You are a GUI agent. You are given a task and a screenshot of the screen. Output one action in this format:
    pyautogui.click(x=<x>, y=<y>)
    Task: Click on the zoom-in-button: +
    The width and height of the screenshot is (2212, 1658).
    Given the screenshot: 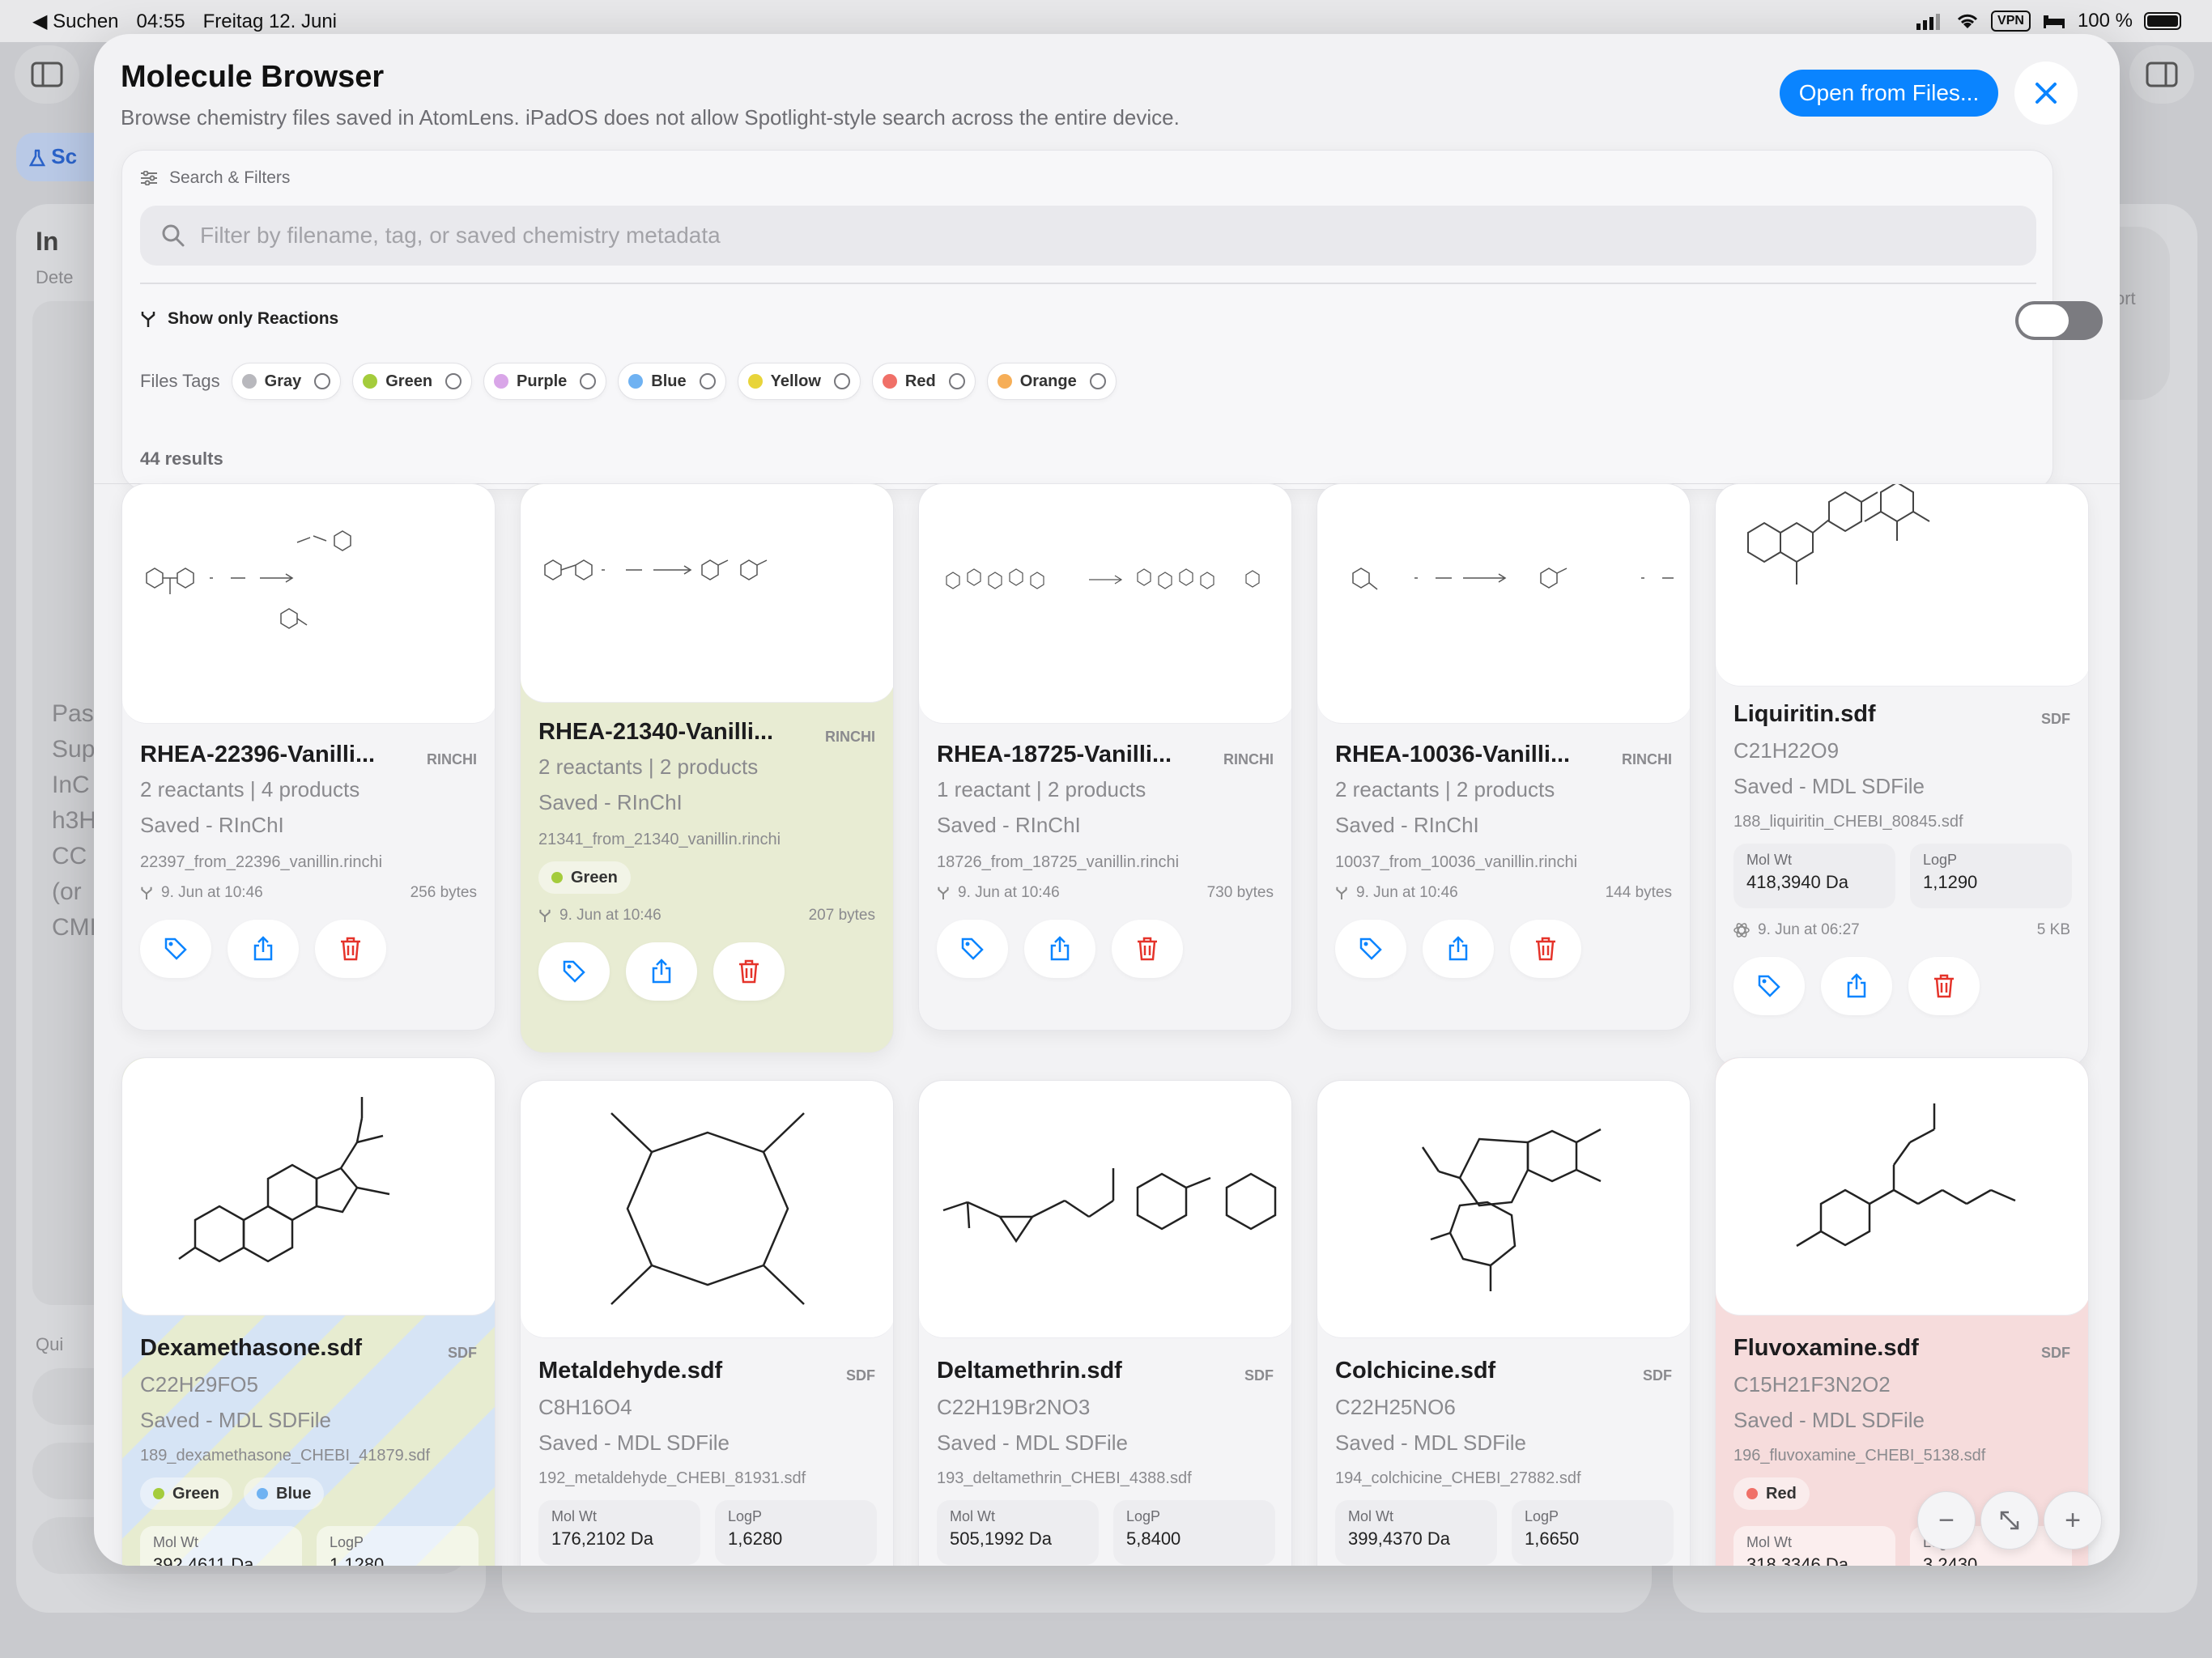 What is the action you would take?
    pyautogui.click(x=2073, y=1520)
    